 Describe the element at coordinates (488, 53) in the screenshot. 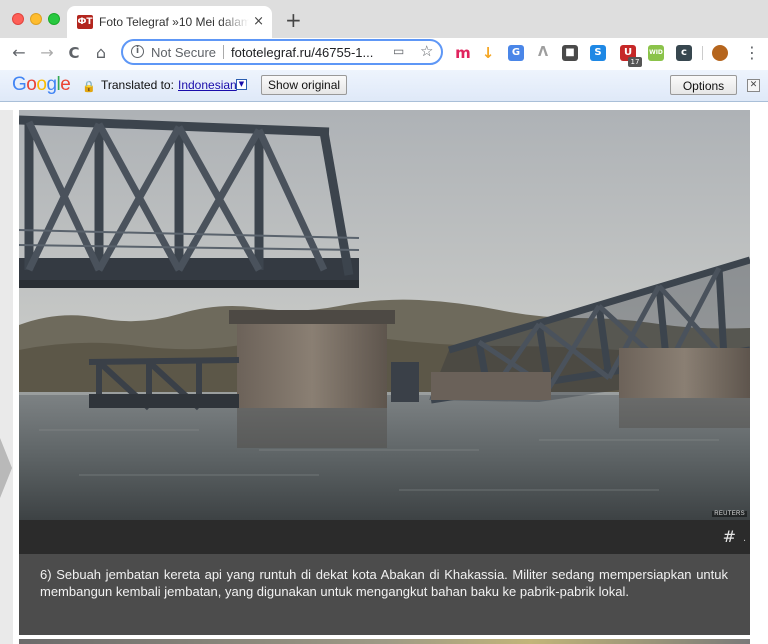

I see `download-arrow-icon: ↓` at that location.